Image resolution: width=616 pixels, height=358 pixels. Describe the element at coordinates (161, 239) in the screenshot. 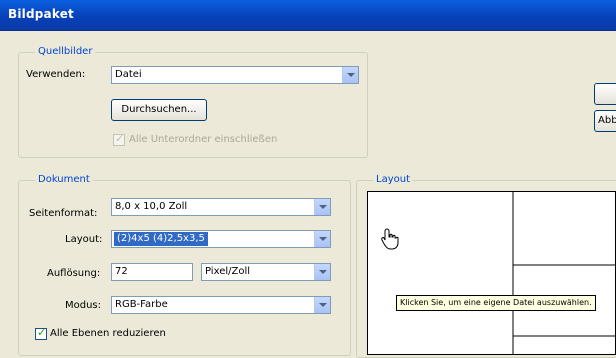

I see `layout-value: (2)4x5 (4)2,5x3,5` at that location.